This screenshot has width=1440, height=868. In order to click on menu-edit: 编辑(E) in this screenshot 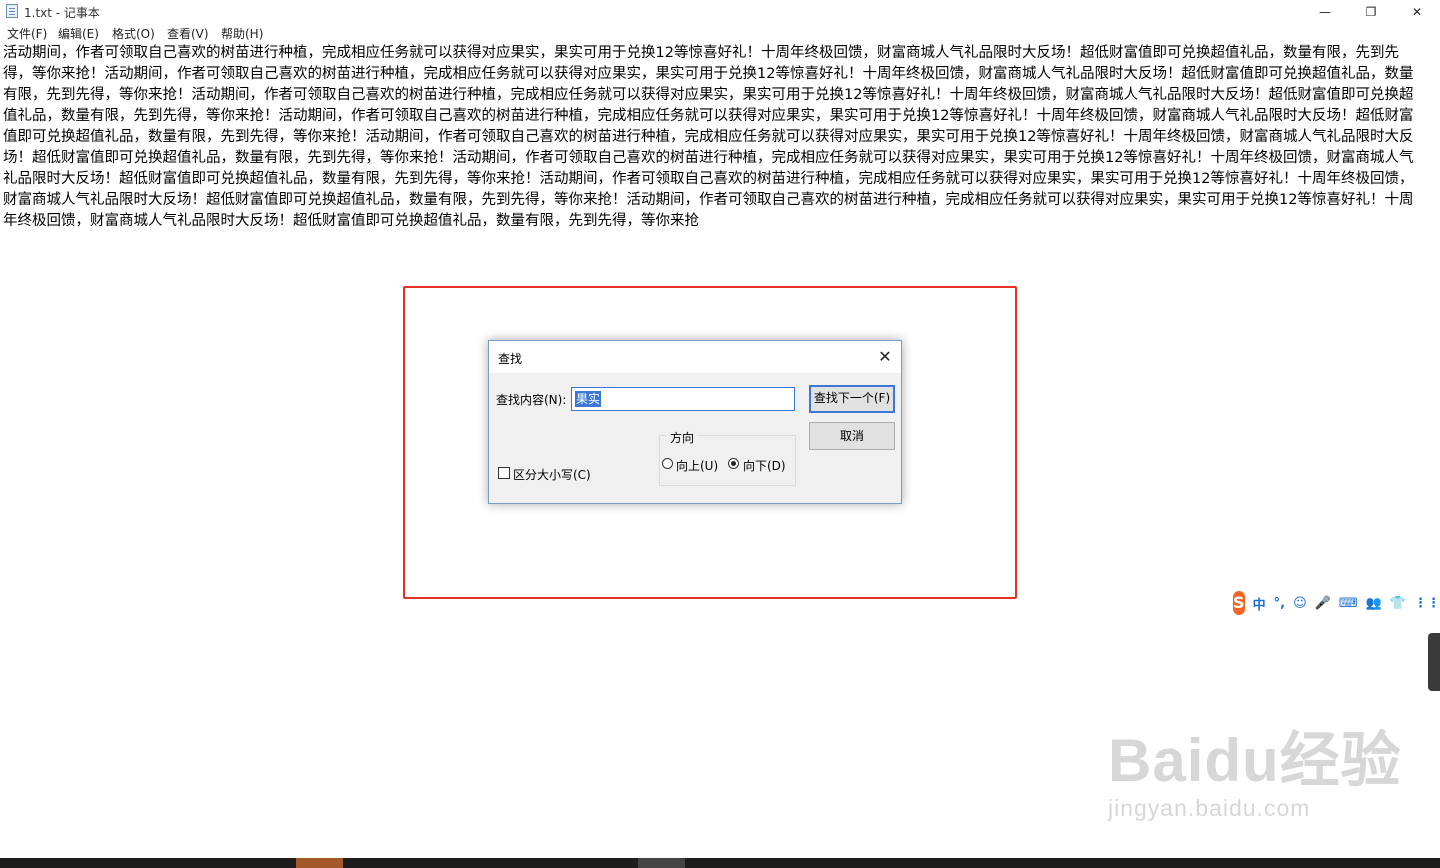, I will do `click(78, 33)`.